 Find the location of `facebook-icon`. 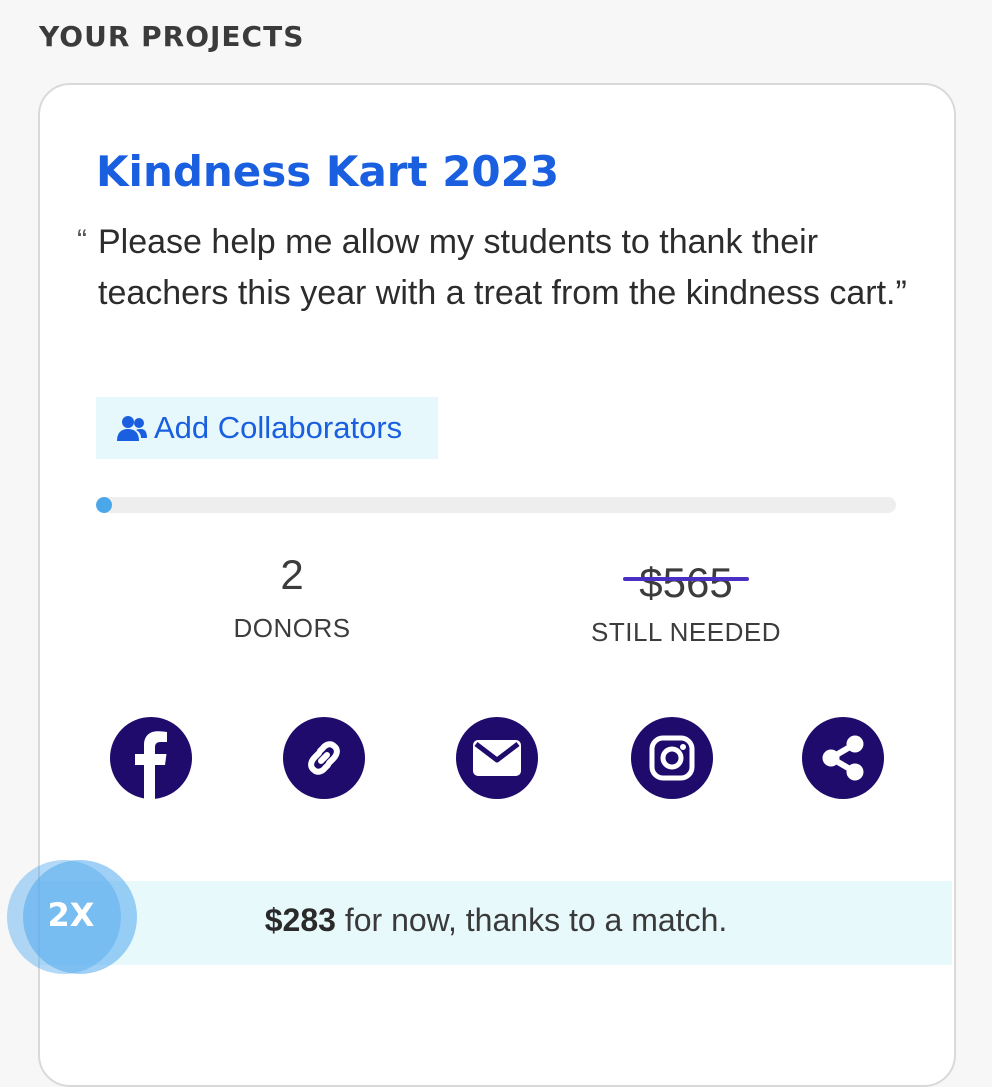

facebook-icon is located at coordinates (151, 758).